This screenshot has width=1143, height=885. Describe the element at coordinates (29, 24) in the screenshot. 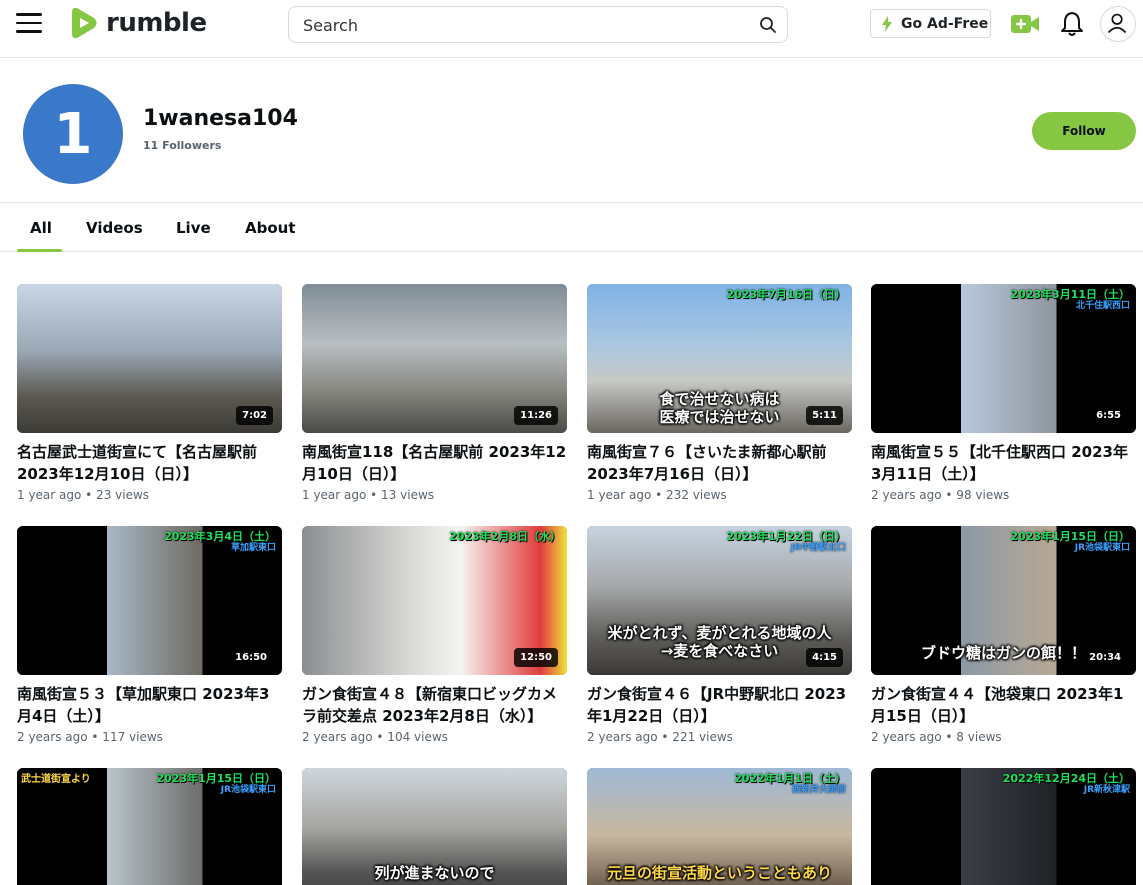

I see `menu-icon` at that location.